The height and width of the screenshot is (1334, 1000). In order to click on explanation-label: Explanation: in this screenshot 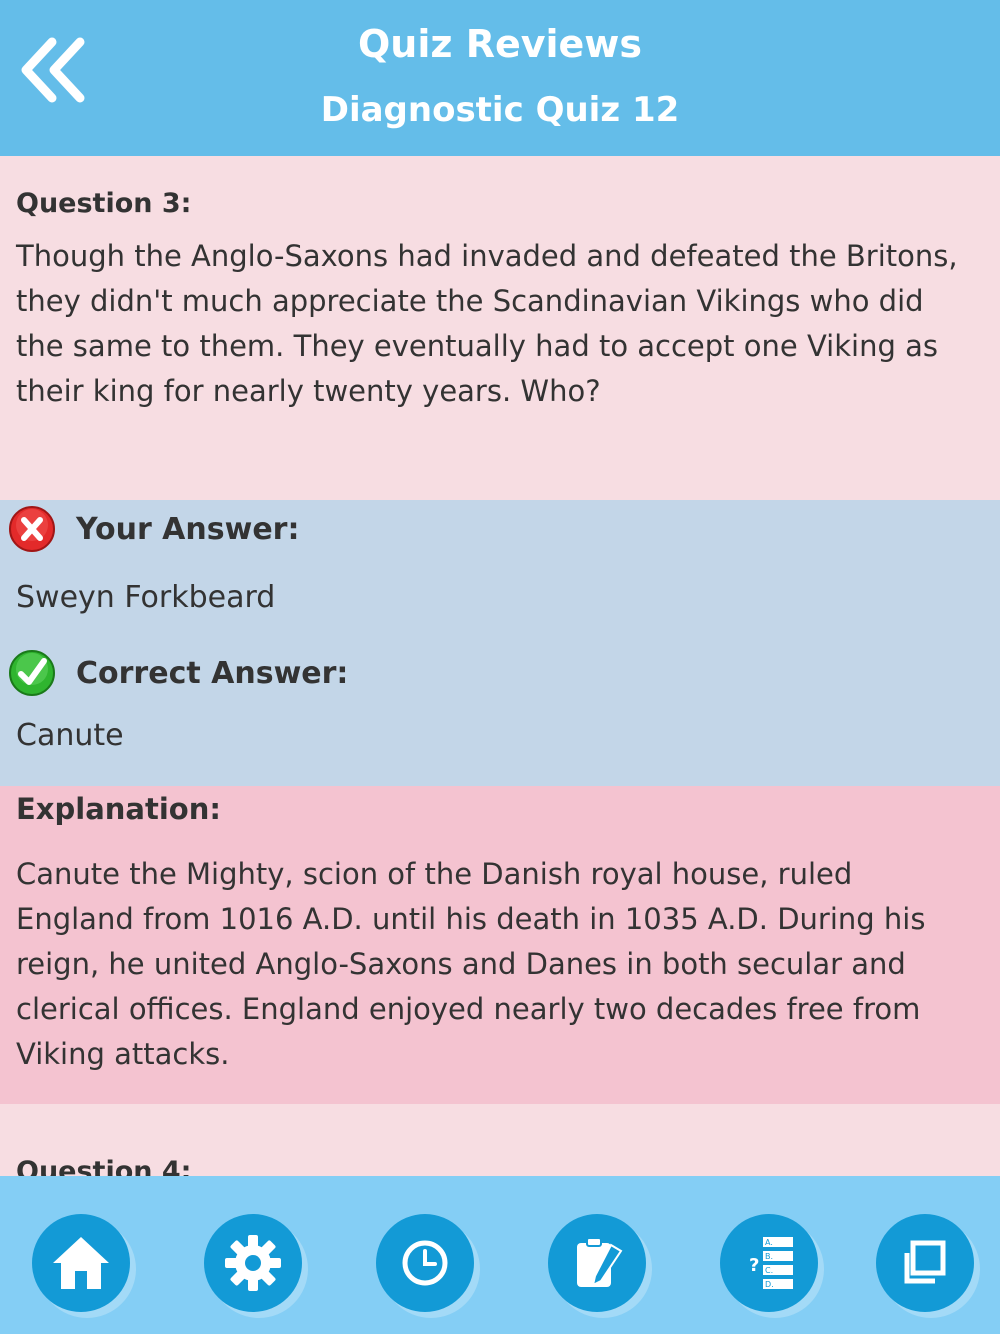, I will do `click(118, 809)`.